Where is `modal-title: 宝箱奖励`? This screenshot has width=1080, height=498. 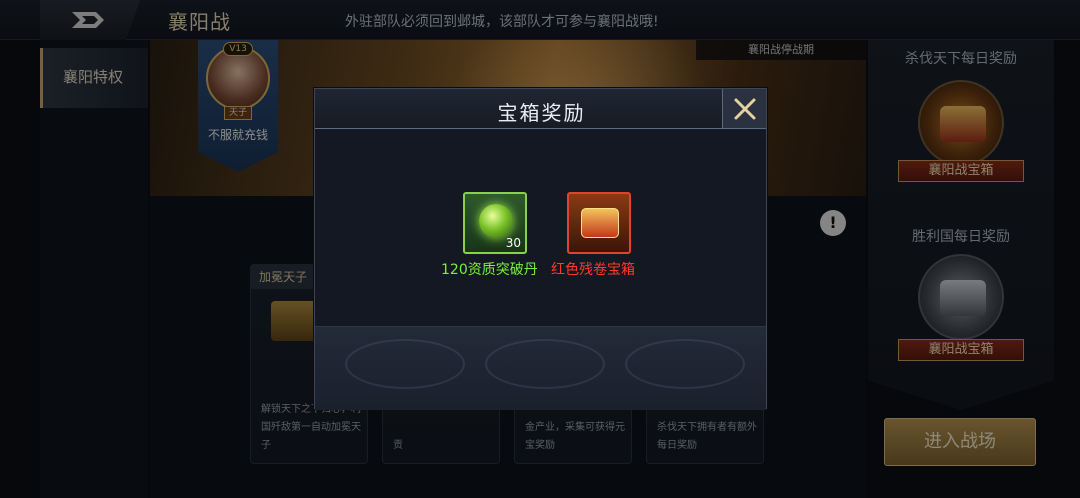
modal-title: 宝箱奖励 is located at coordinates (541, 113).